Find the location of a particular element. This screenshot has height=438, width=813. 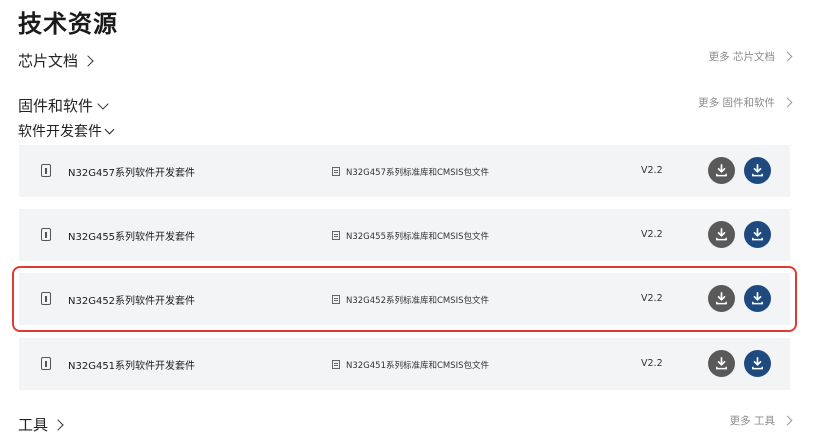

sdk-name: N32G455系列软件开发套件 is located at coordinates (131, 235).